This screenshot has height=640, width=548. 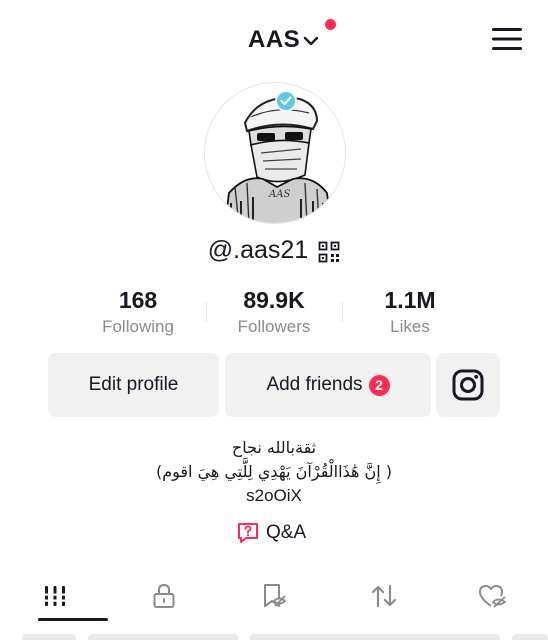 I want to click on repost-icon, so click(x=383, y=596).